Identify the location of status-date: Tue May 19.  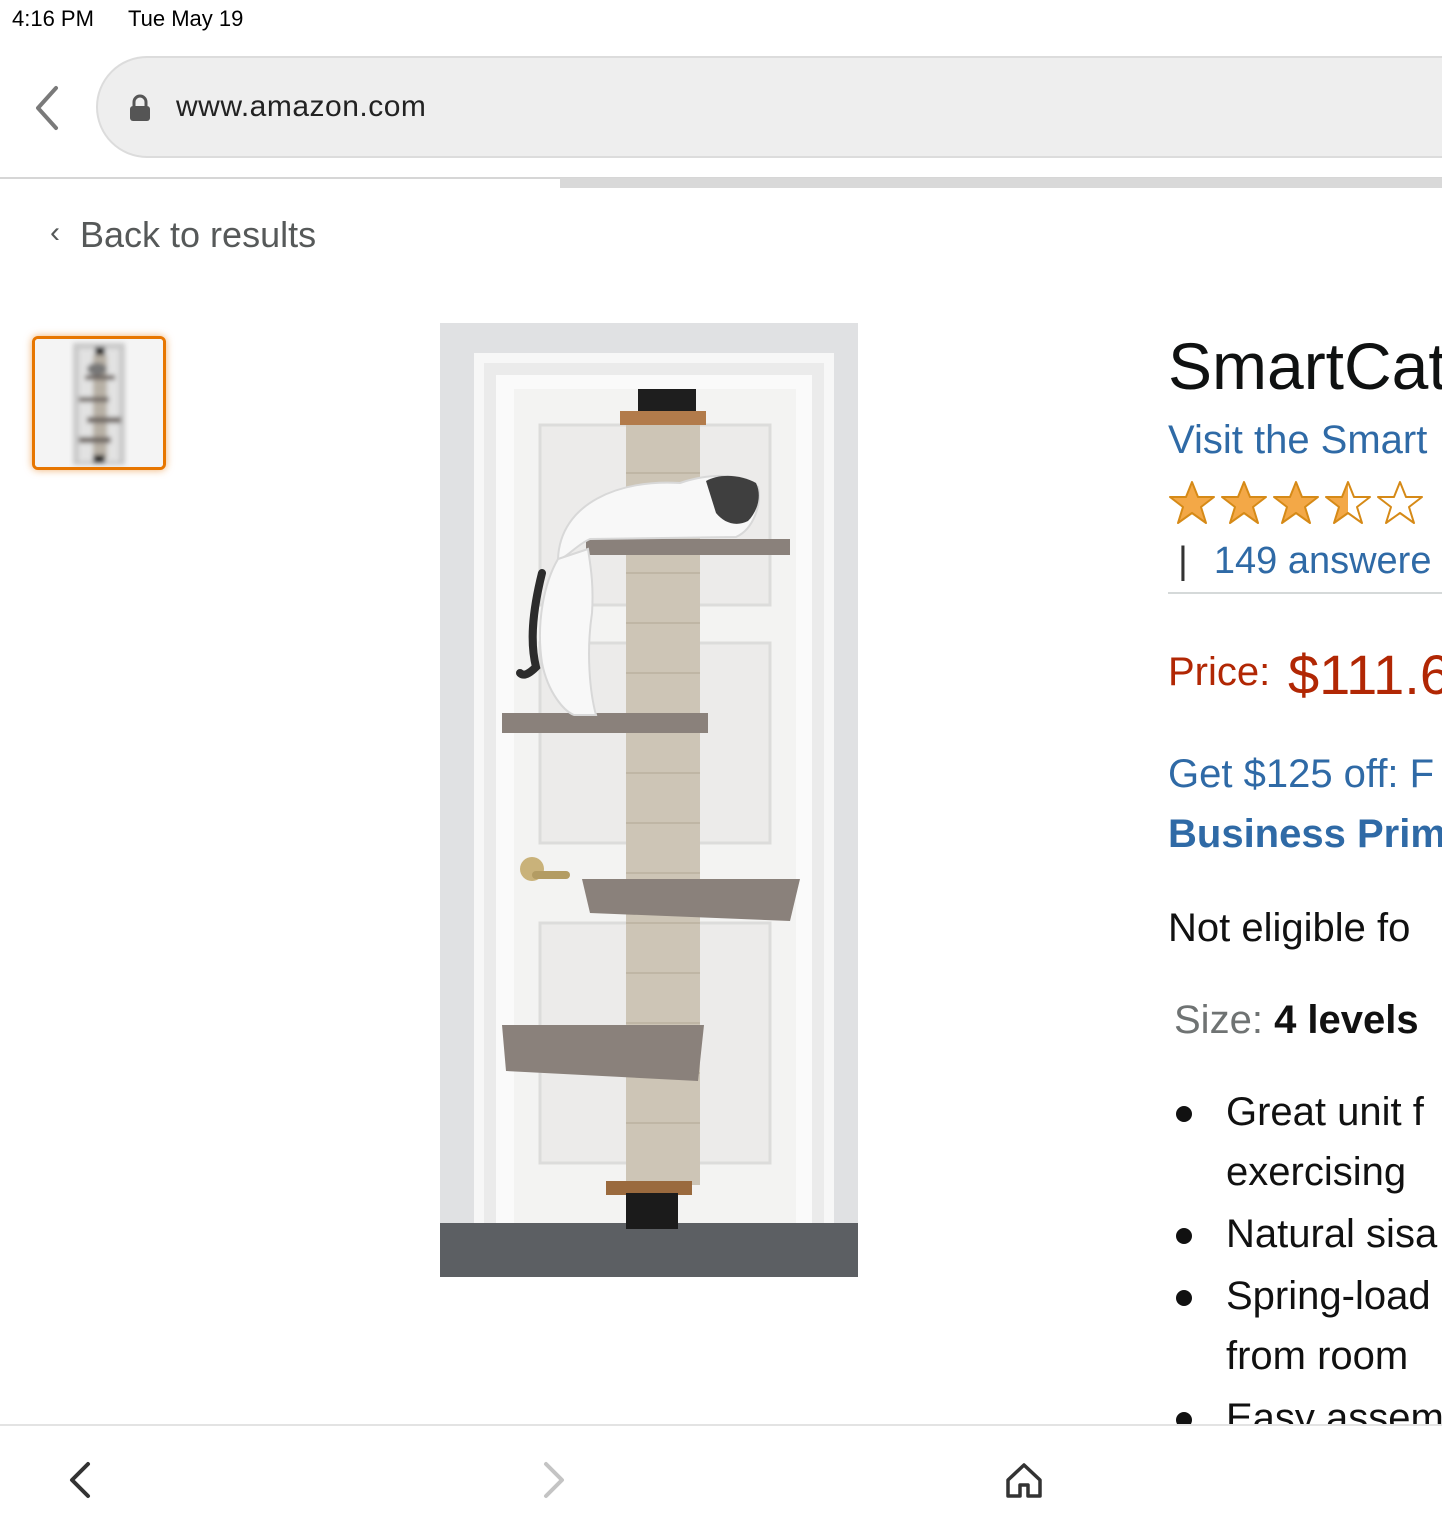
(186, 18).